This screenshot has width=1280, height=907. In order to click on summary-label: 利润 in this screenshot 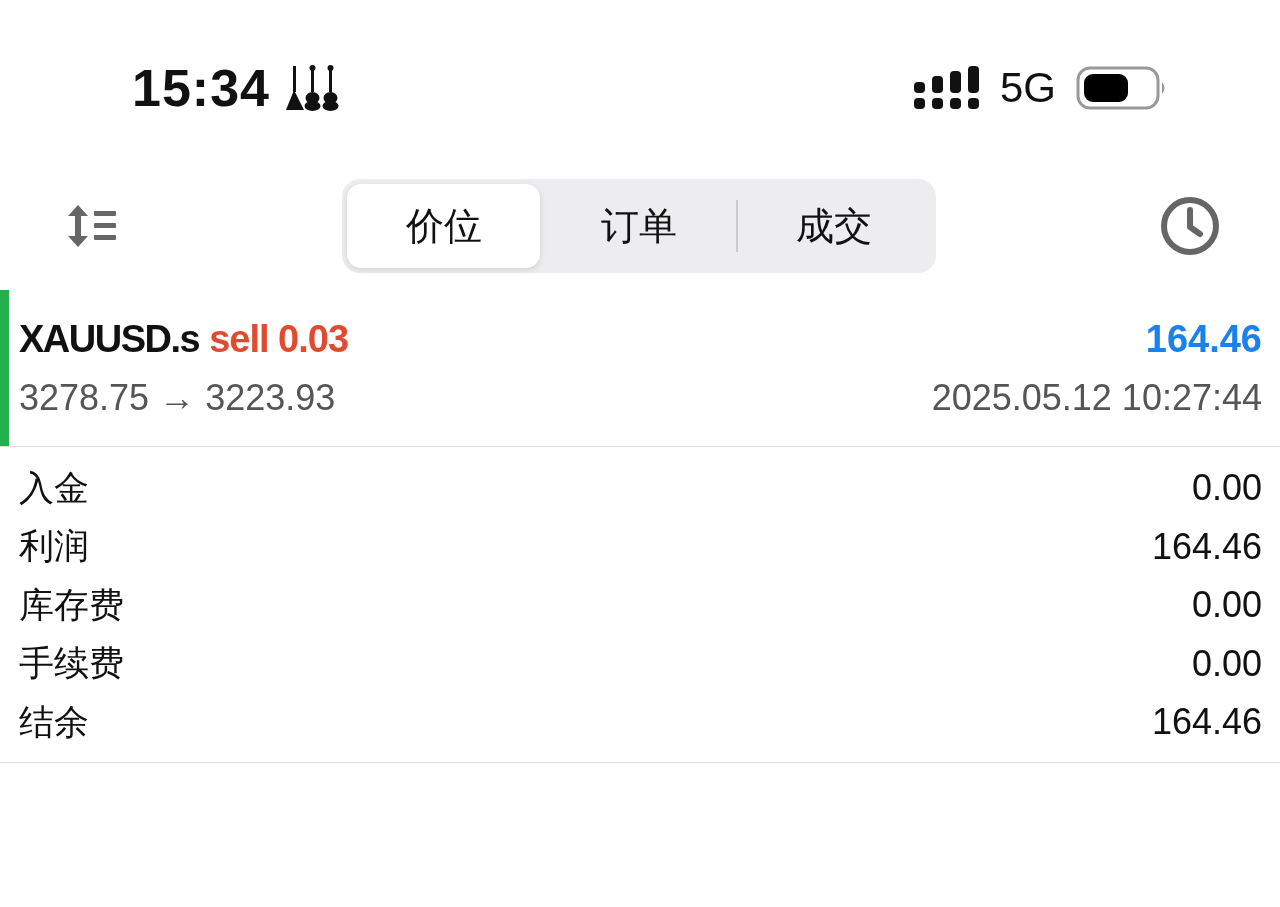, I will do `click(54, 547)`.